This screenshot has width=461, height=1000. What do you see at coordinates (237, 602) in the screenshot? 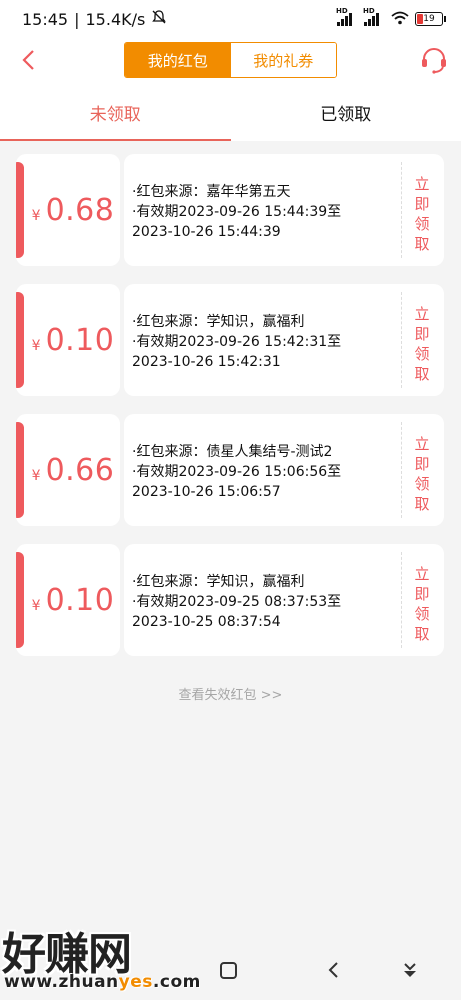
I see `validity-line-1: ·有效期2023-09-25 08:37:53至` at bounding box center [237, 602].